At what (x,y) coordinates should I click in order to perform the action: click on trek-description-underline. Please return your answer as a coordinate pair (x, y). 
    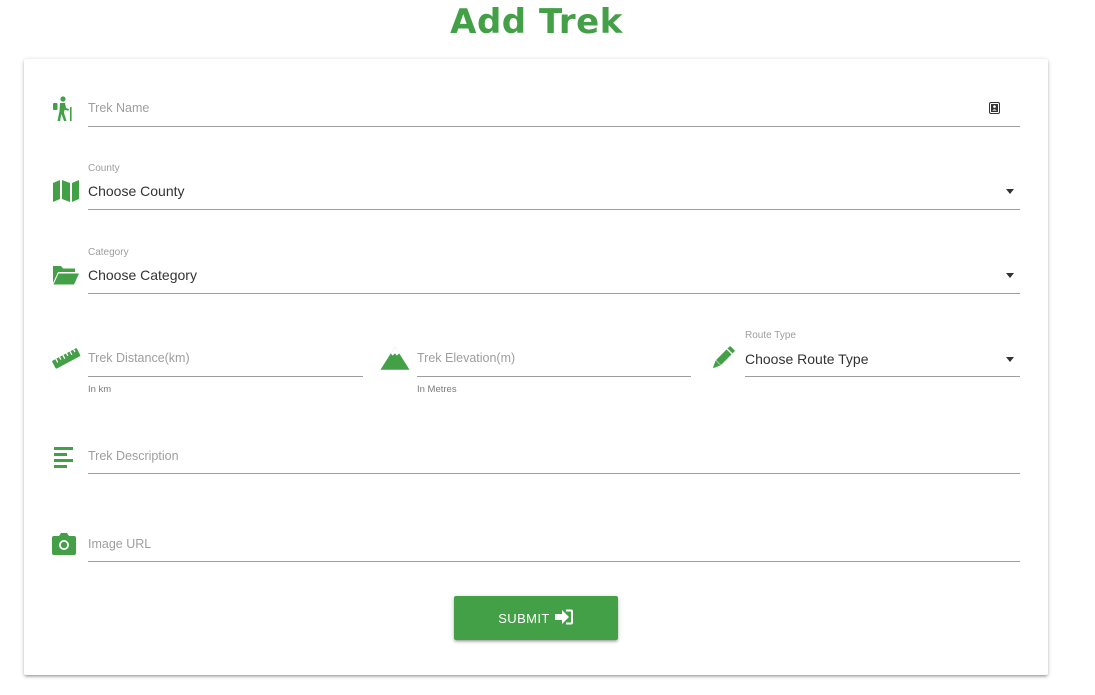
    Looking at the image, I should click on (554, 473).